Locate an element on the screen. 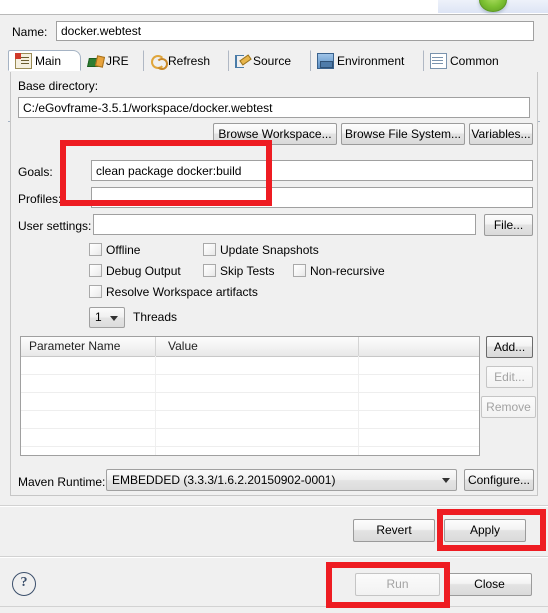 The width and height of the screenshot is (548, 613). tab-environment: Environment is located at coordinates (367, 60).